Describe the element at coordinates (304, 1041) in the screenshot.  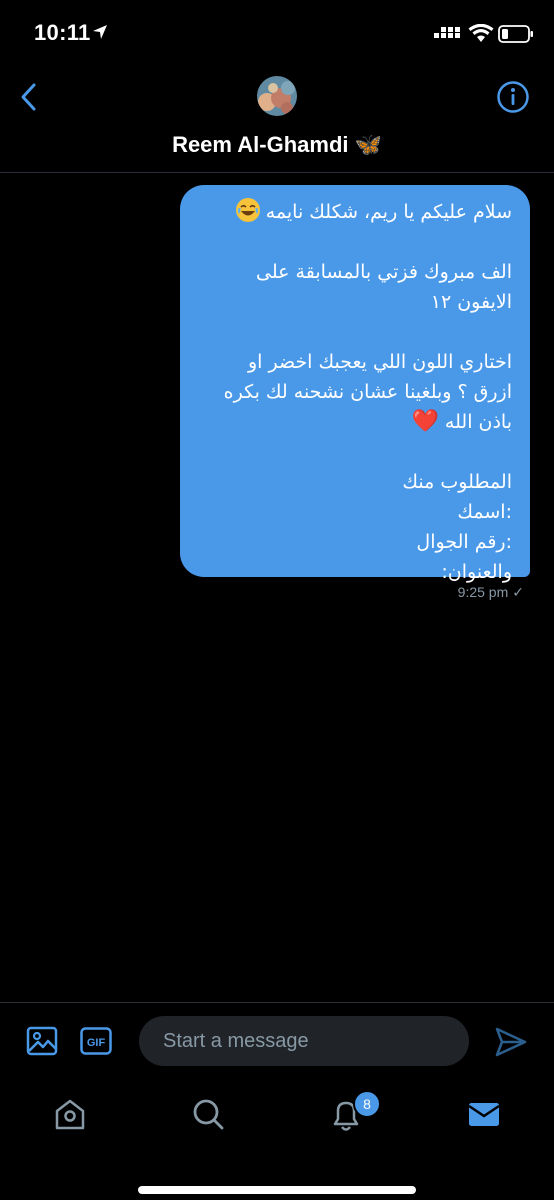
I see `message-input` at that location.